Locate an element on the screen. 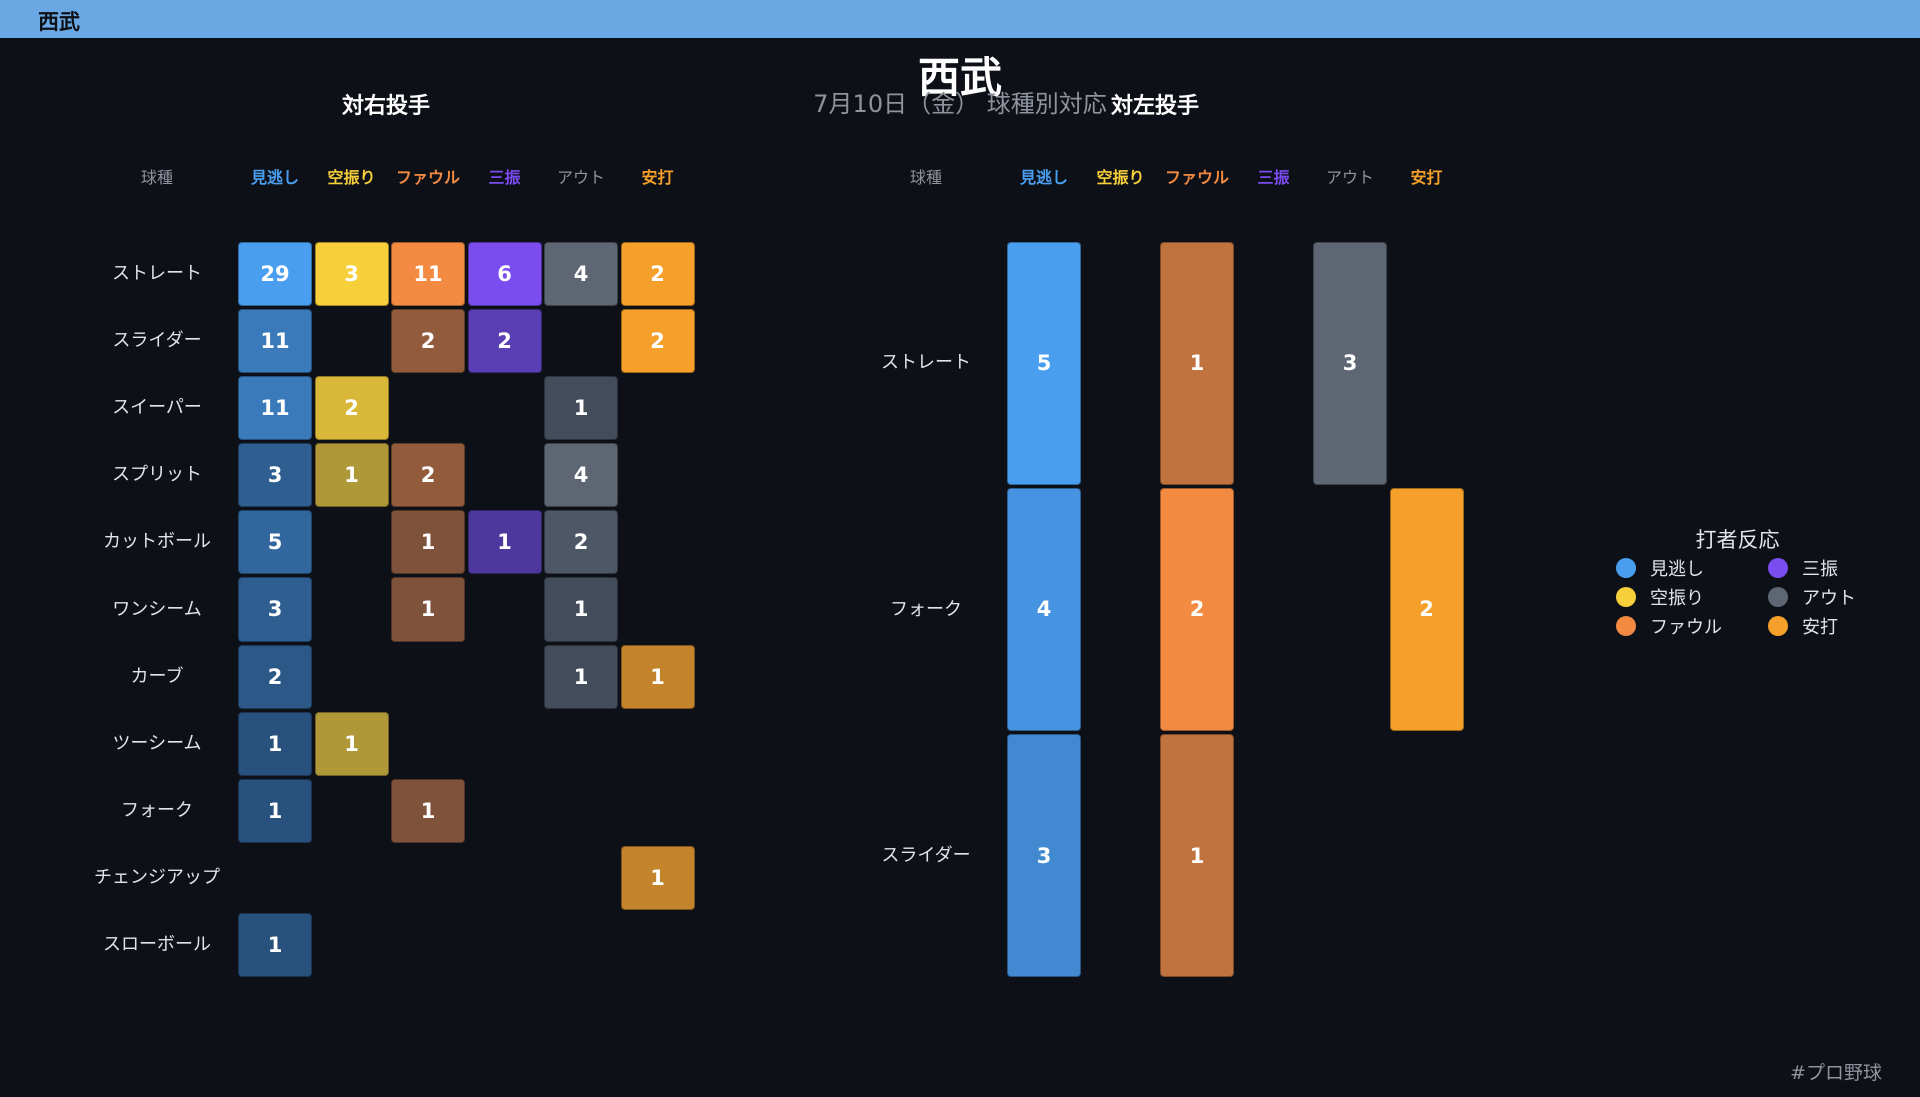  row-label-0-0: ストレート is located at coordinates (157, 273).